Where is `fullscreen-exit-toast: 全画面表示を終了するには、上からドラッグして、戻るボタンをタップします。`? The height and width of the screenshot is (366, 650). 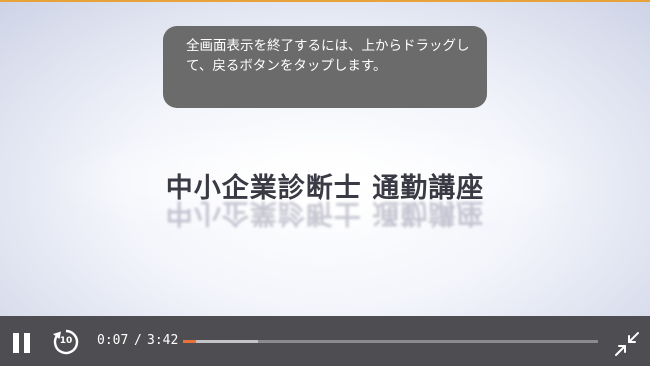 fullscreen-exit-toast: 全画面表示を終了するには、上からドラッグして、戻るボタンをタップします。 is located at coordinates (325, 67).